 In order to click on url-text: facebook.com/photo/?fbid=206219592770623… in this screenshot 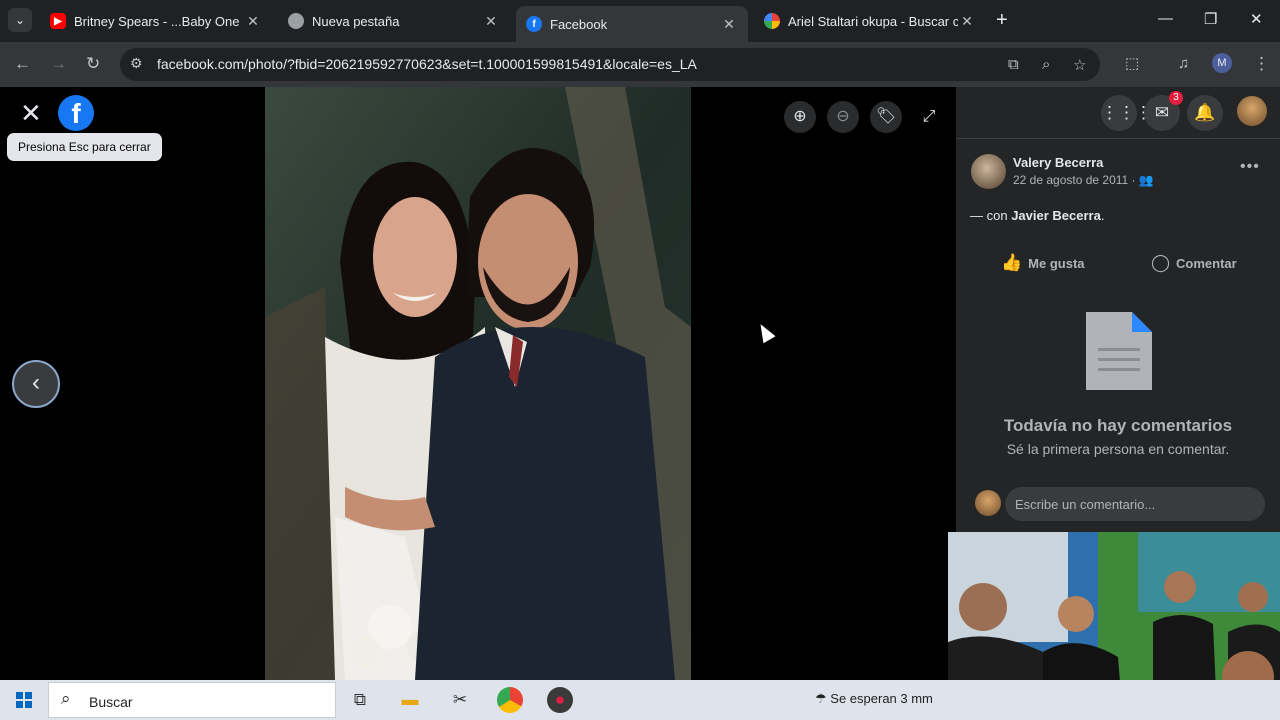, I will do `click(427, 64)`.